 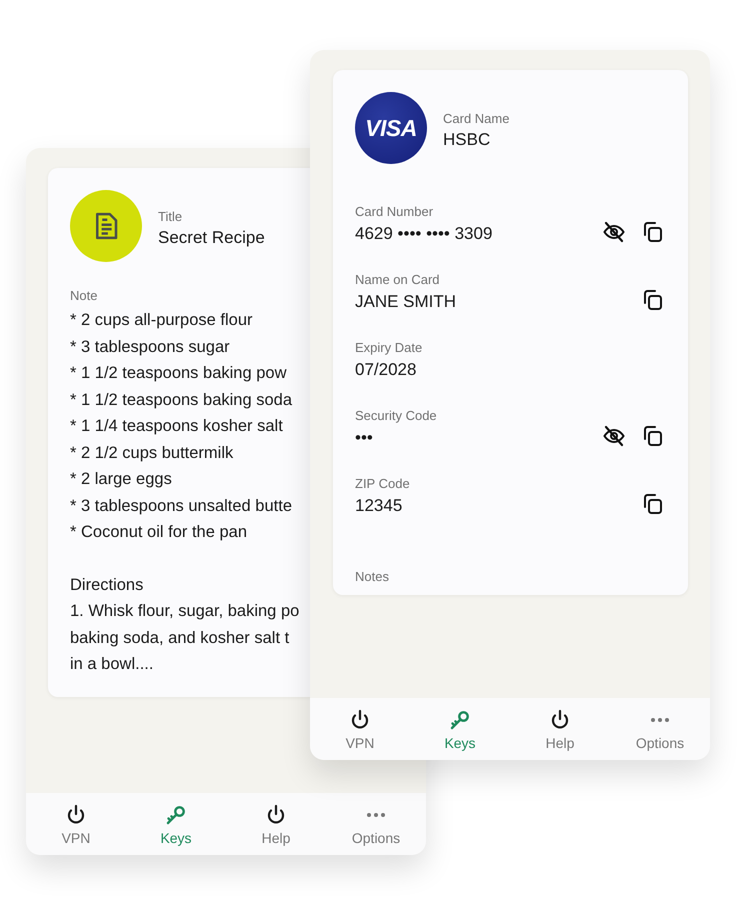 What do you see at coordinates (394, 211) in the screenshot?
I see `field-label: Card Number` at bounding box center [394, 211].